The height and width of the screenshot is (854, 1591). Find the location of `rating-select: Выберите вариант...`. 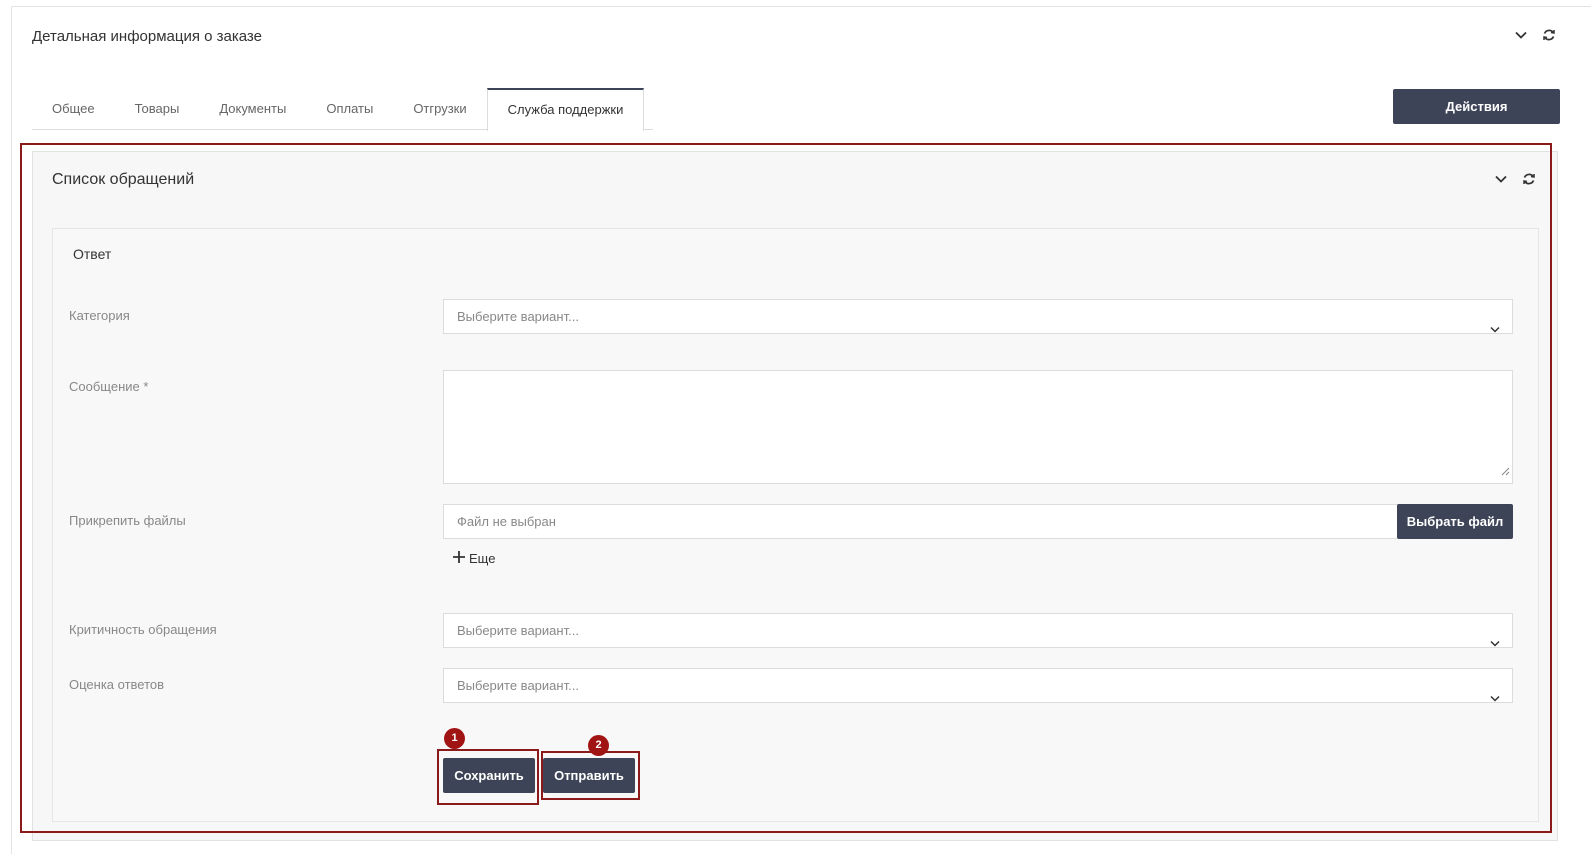

rating-select: Выберите вариант... is located at coordinates (978, 685).